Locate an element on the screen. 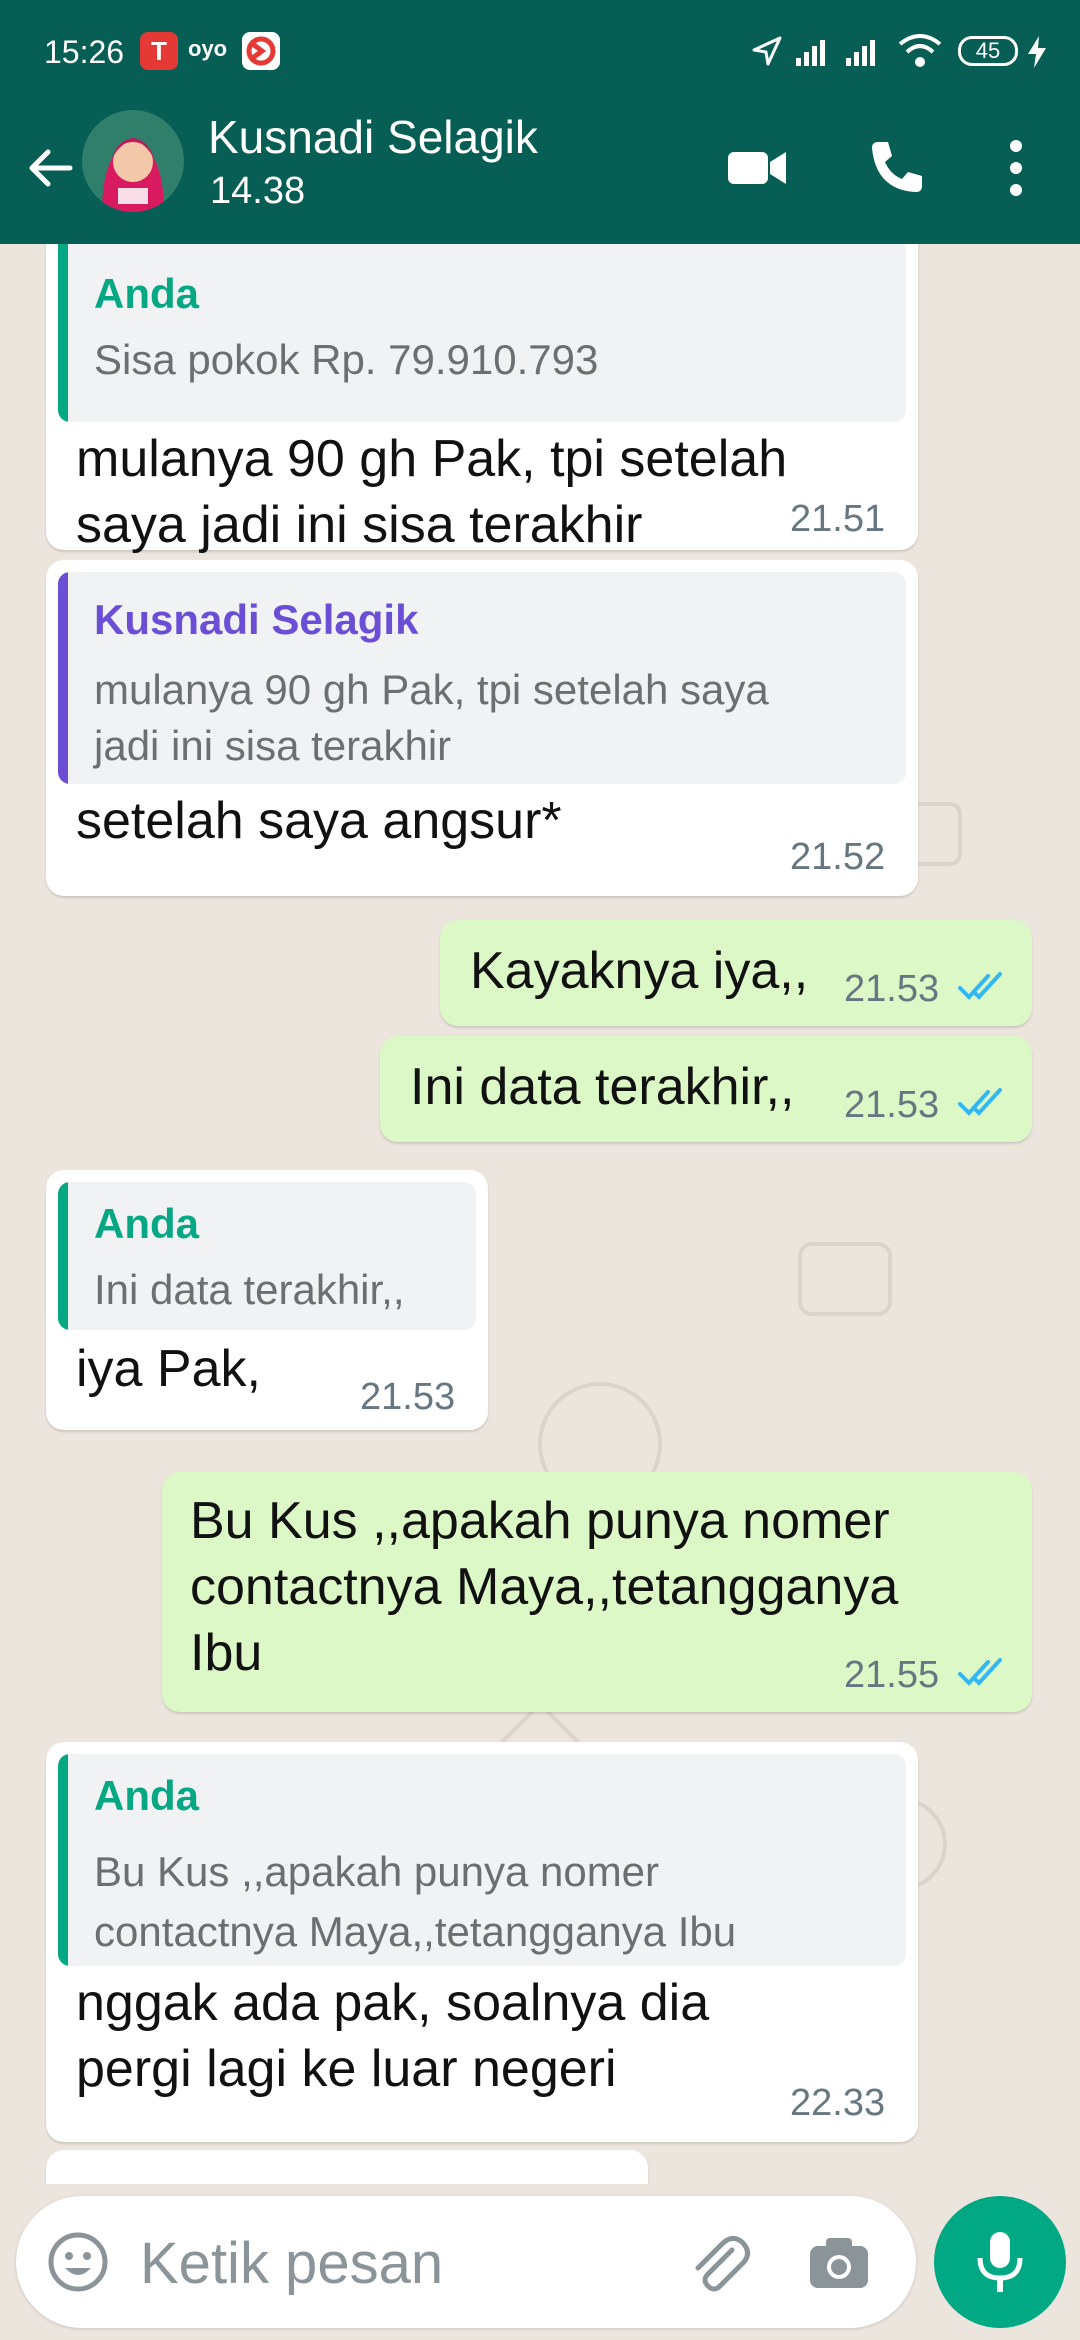  mic-button is located at coordinates (1000, 2262).